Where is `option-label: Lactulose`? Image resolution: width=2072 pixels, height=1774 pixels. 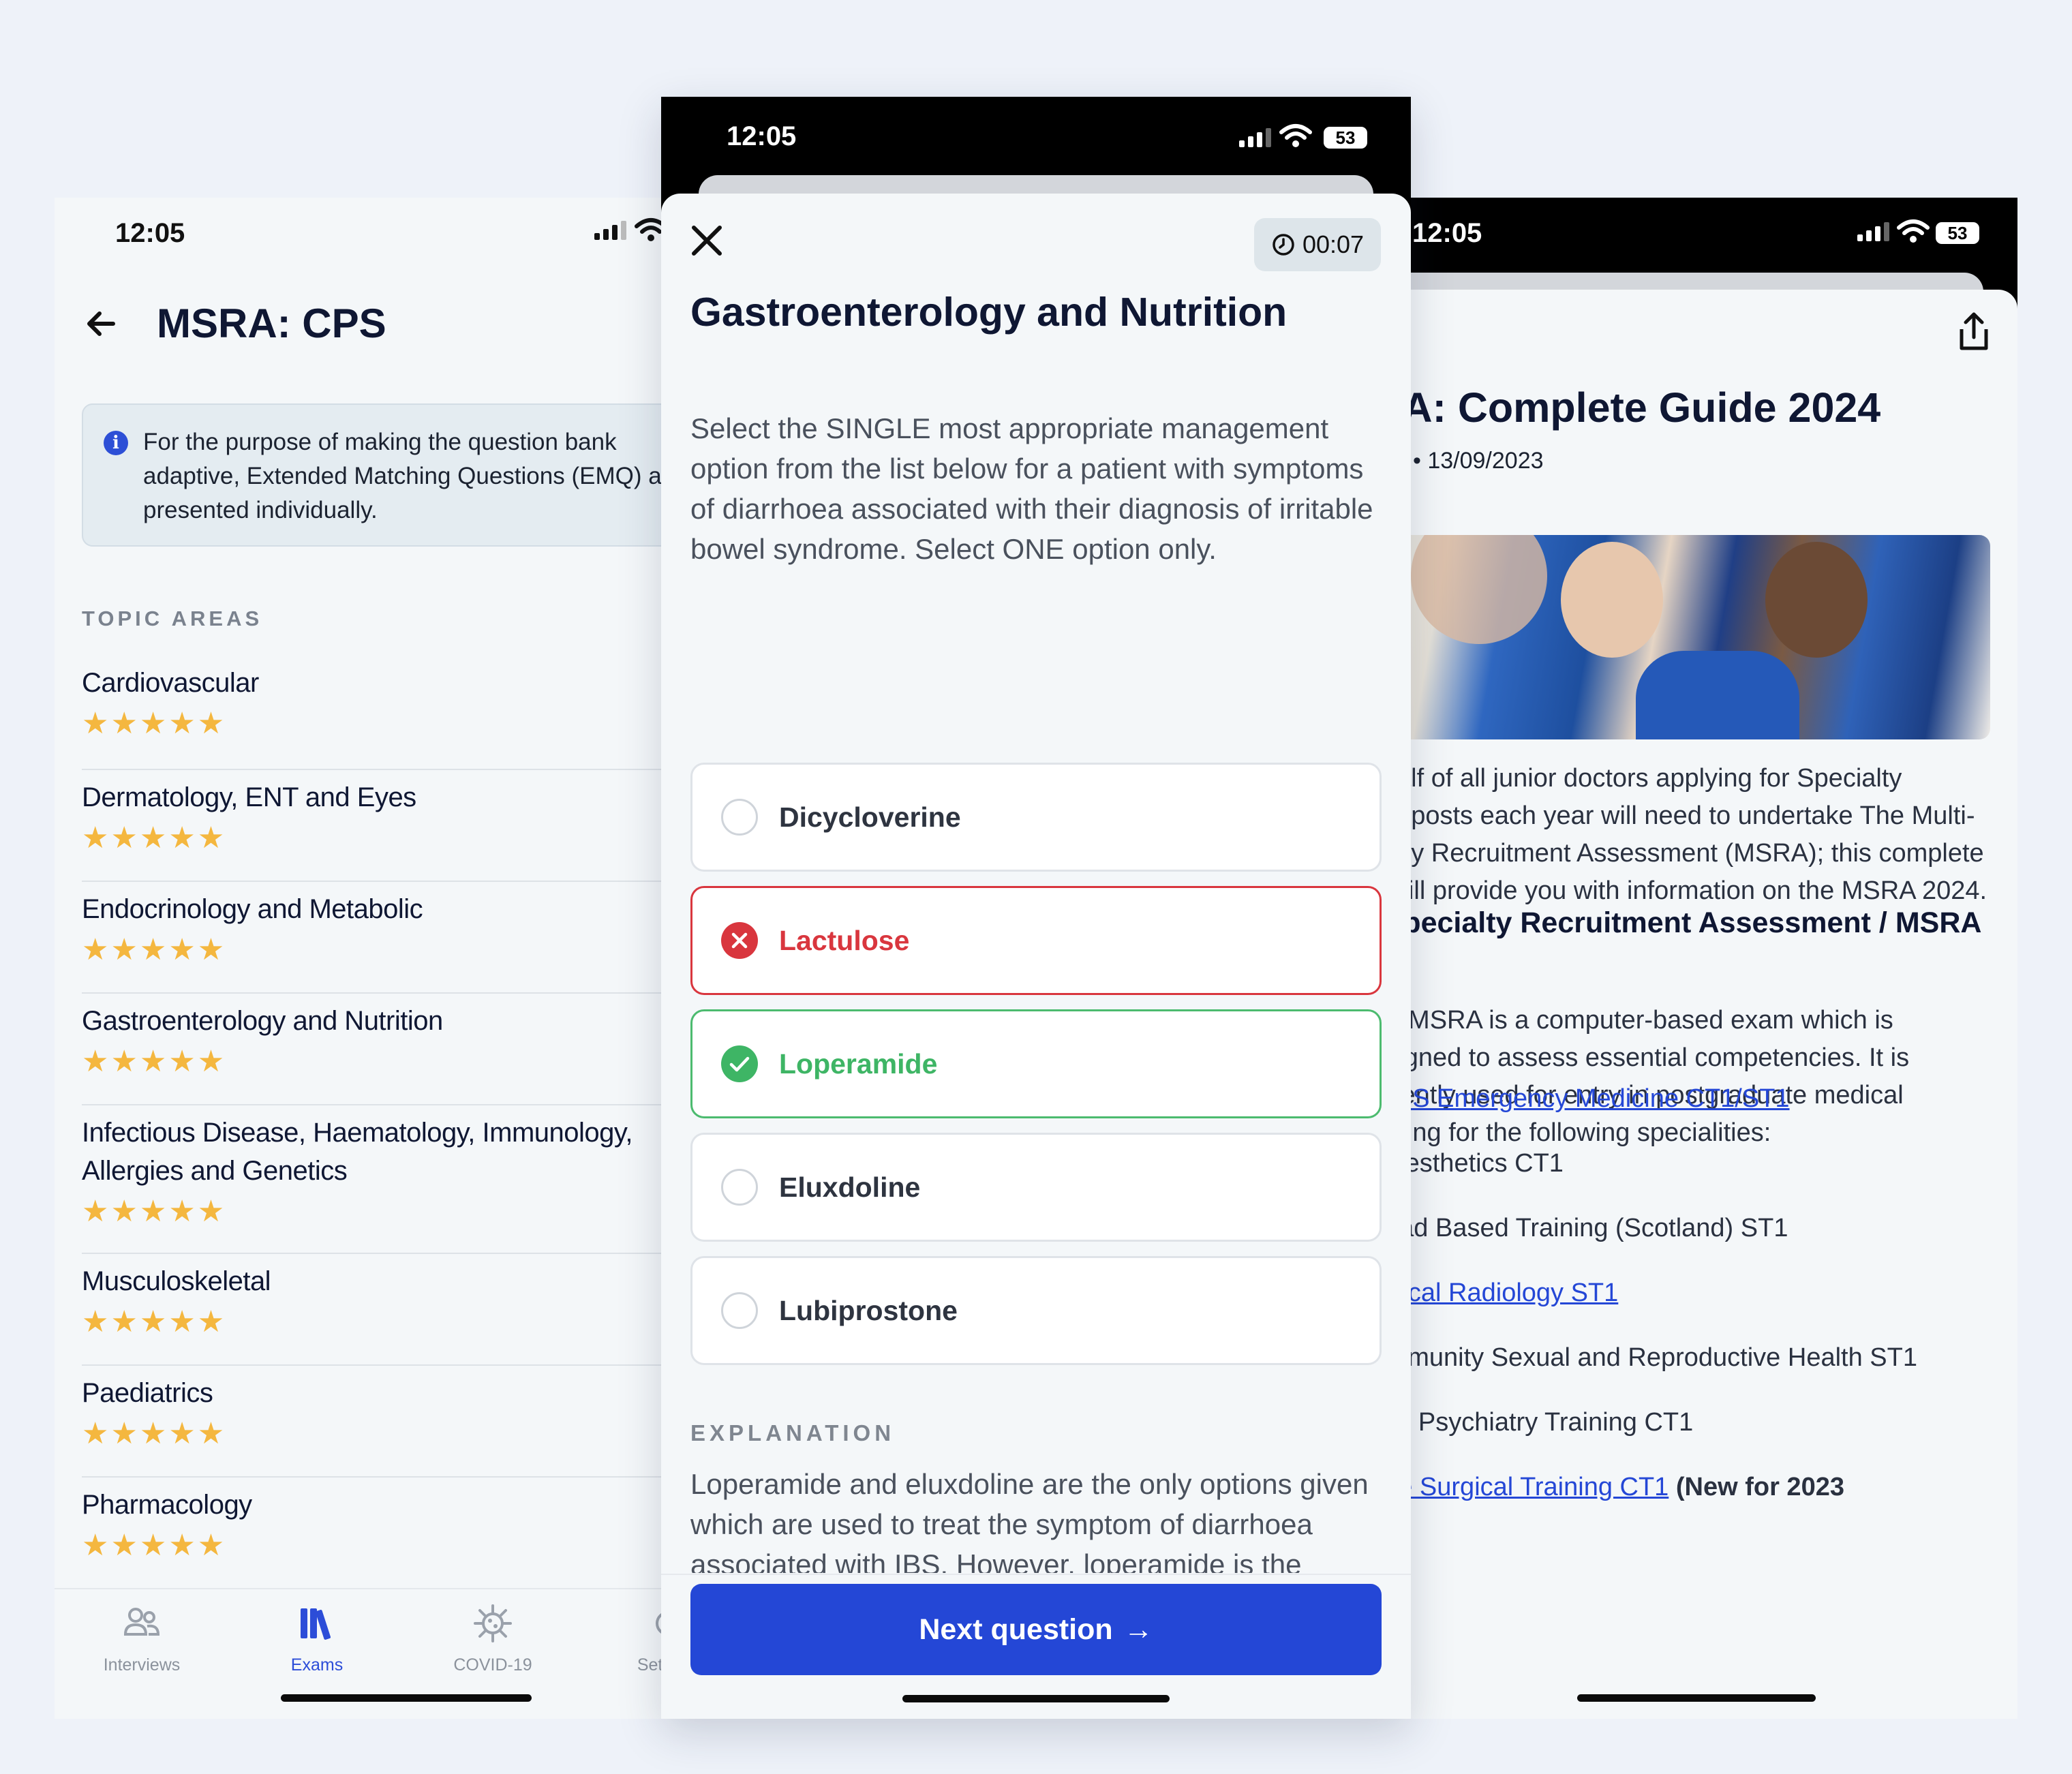 option-label: Lactulose is located at coordinates (844, 940).